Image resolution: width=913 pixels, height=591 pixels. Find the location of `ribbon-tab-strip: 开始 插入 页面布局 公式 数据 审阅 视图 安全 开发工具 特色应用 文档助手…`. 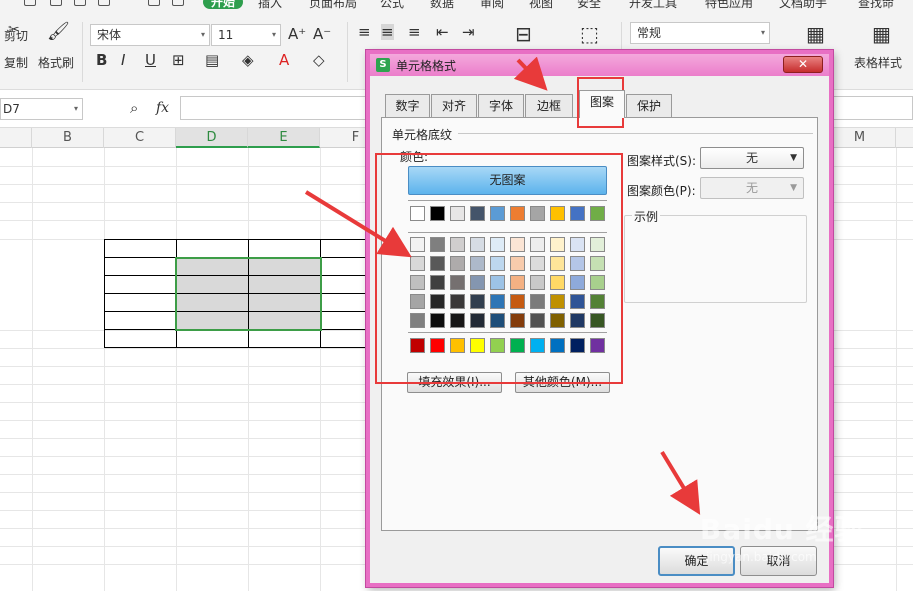

ribbon-tab-strip: 开始 插入 页面布局 公式 数据 审阅 视图 安全 开发工具 特色应用 文档助手… is located at coordinates (456, 6).